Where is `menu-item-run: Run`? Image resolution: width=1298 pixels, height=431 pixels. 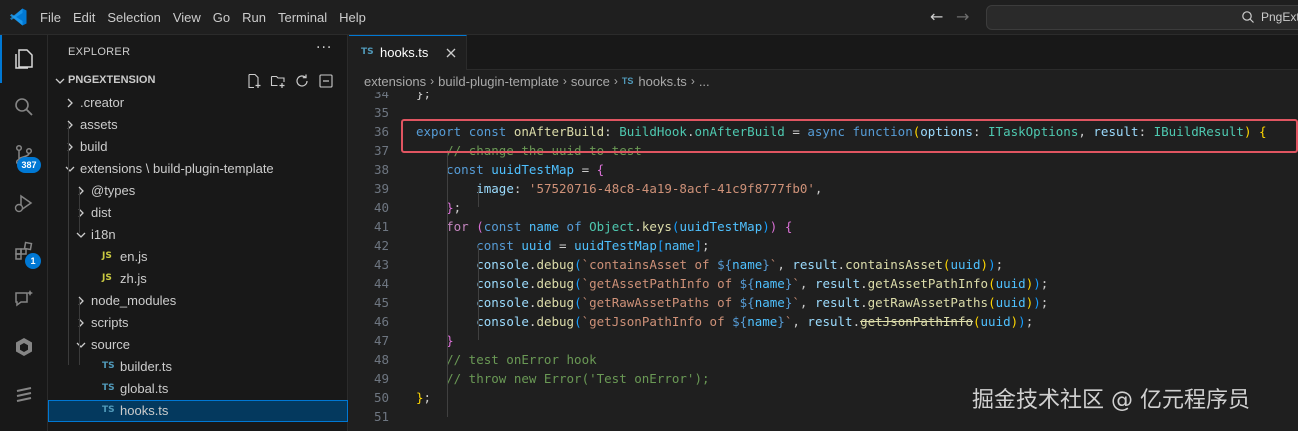 menu-item-run: Run is located at coordinates (254, 17).